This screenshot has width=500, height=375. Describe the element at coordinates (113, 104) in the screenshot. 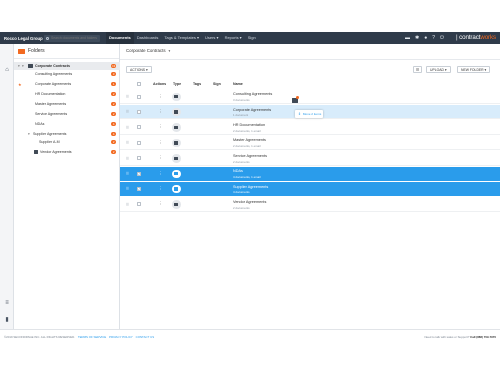

I see `count-badge: 2` at that location.